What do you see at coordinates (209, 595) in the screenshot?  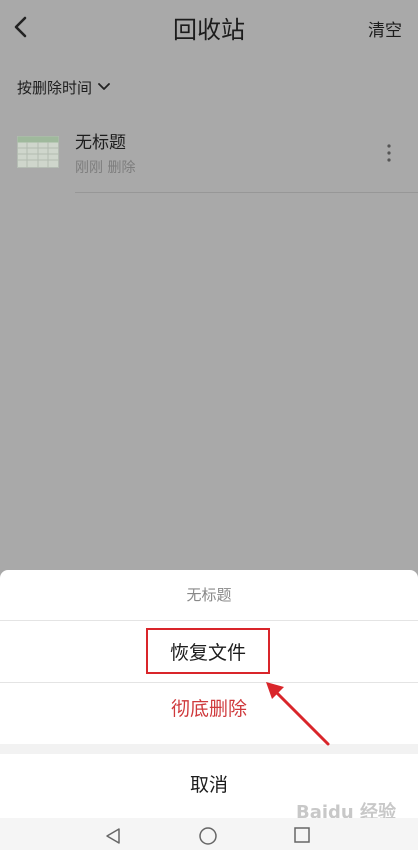 I see `action-sheet-title: 无标题` at bounding box center [209, 595].